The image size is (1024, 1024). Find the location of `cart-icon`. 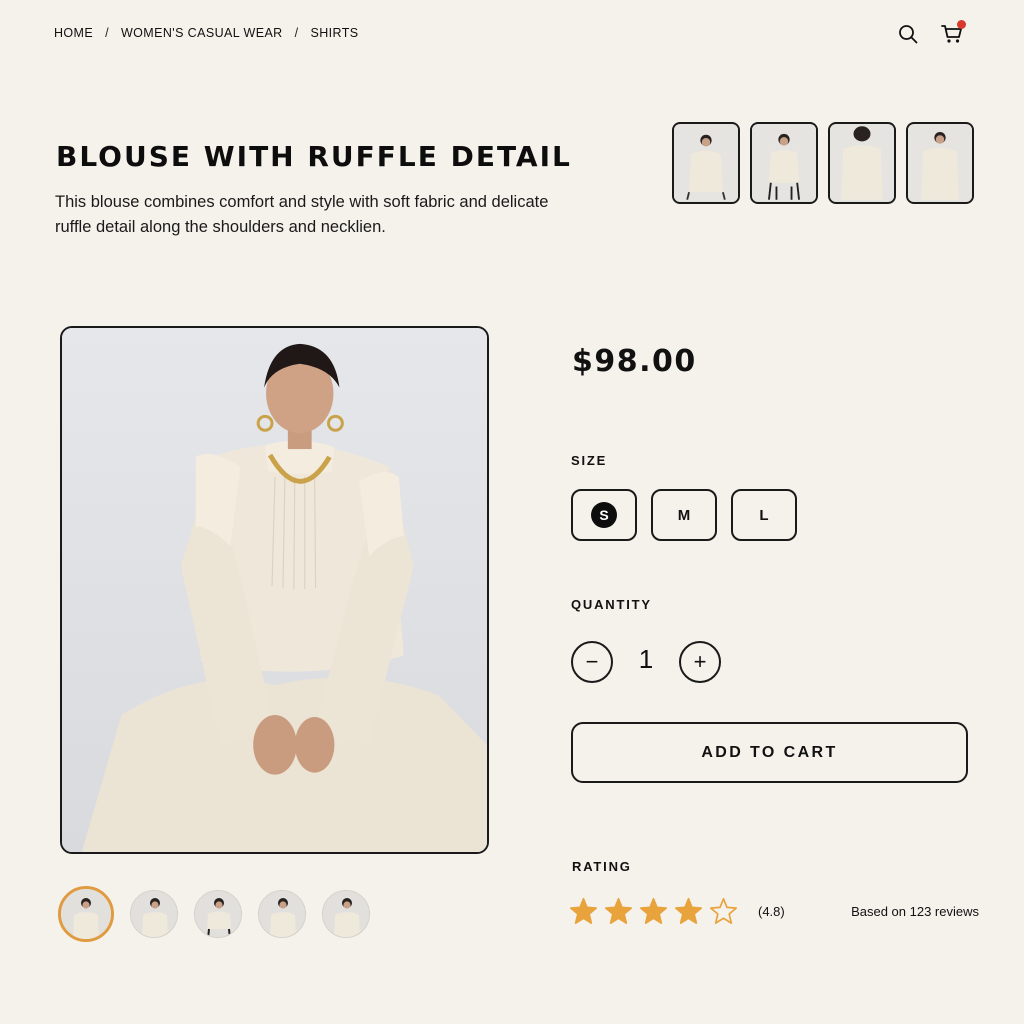

cart-icon is located at coordinates (953, 33).